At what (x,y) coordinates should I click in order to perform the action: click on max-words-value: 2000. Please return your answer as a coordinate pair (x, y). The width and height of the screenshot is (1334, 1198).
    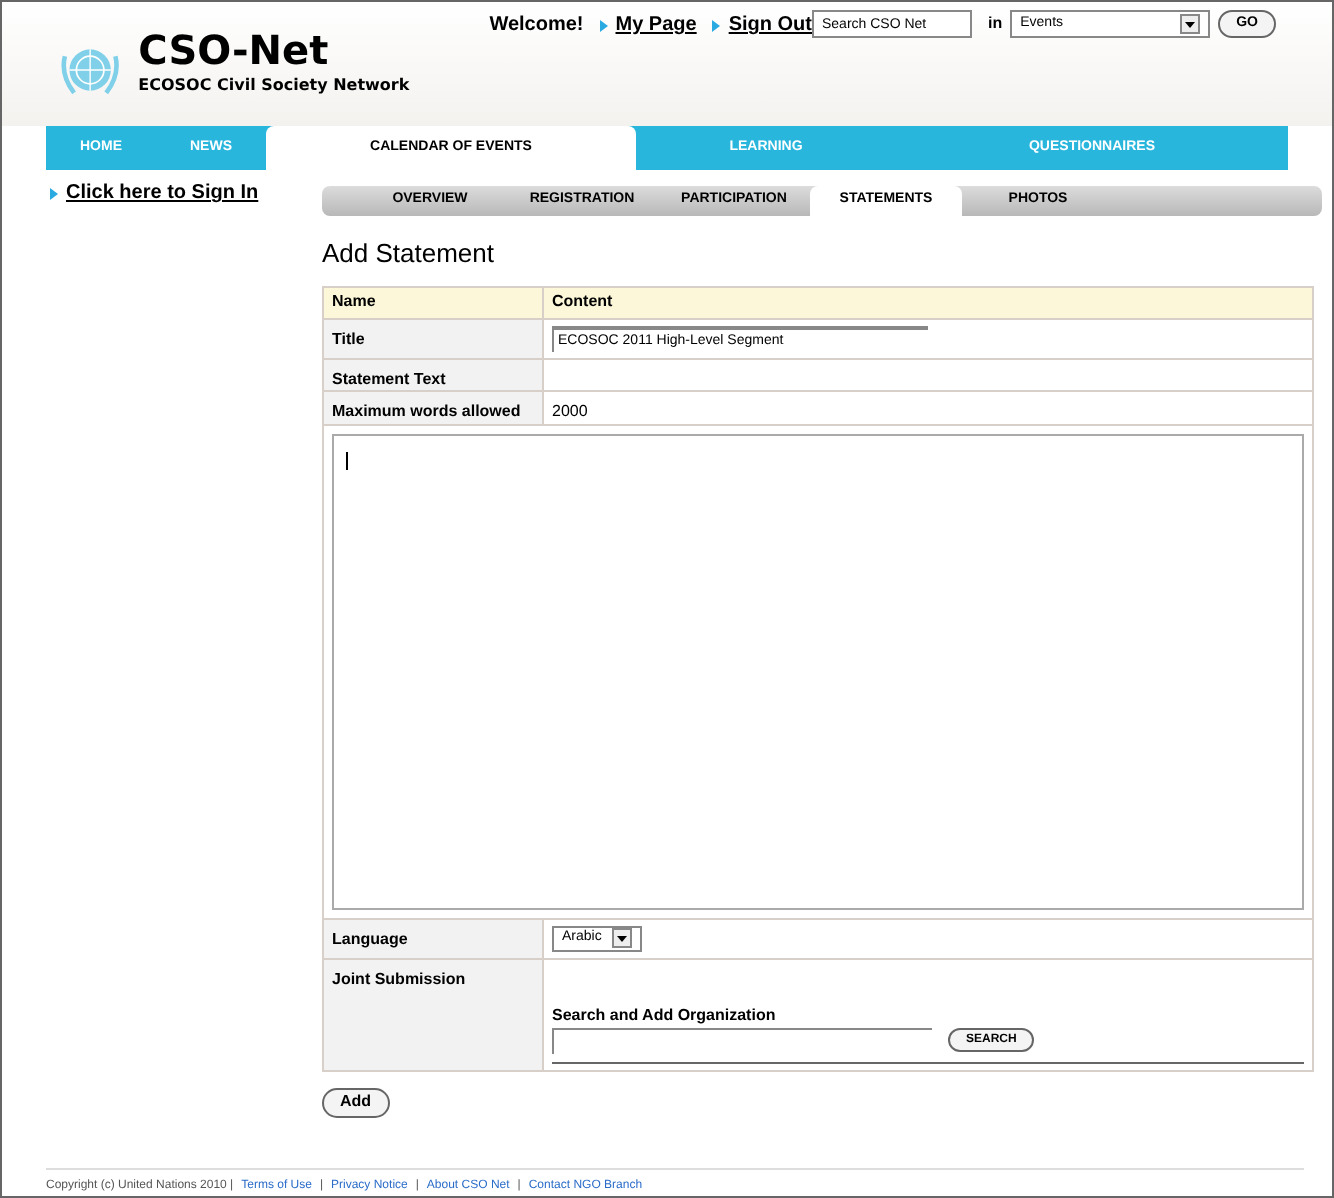
    Looking at the image, I should click on (570, 411).